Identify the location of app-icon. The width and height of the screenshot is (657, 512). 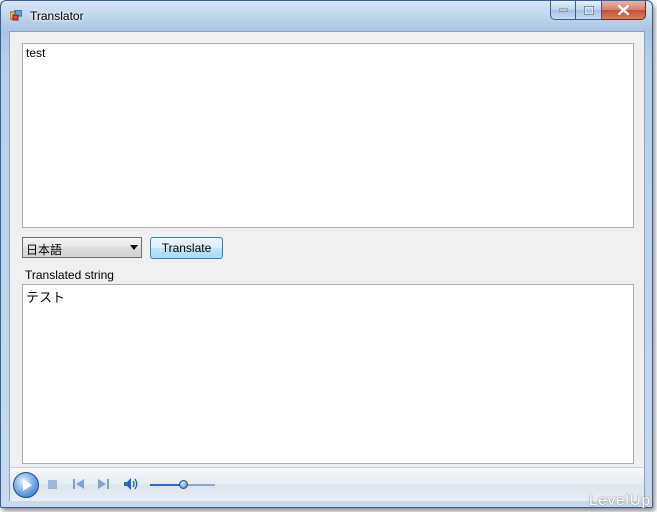
(16, 15).